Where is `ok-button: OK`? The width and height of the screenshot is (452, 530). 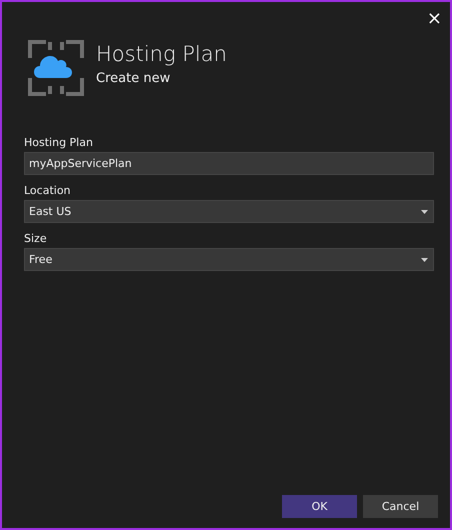 ok-button: OK is located at coordinates (319, 506).